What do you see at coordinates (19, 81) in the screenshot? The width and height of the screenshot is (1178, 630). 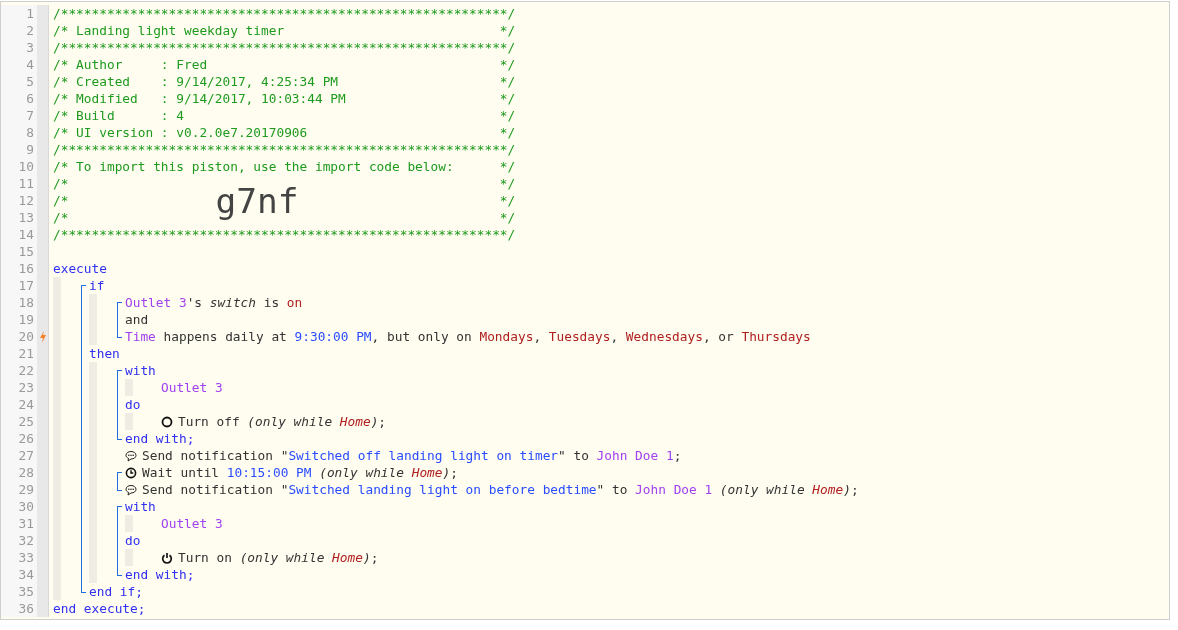 I see `line-number: 5` at bounding box center [19, 81].